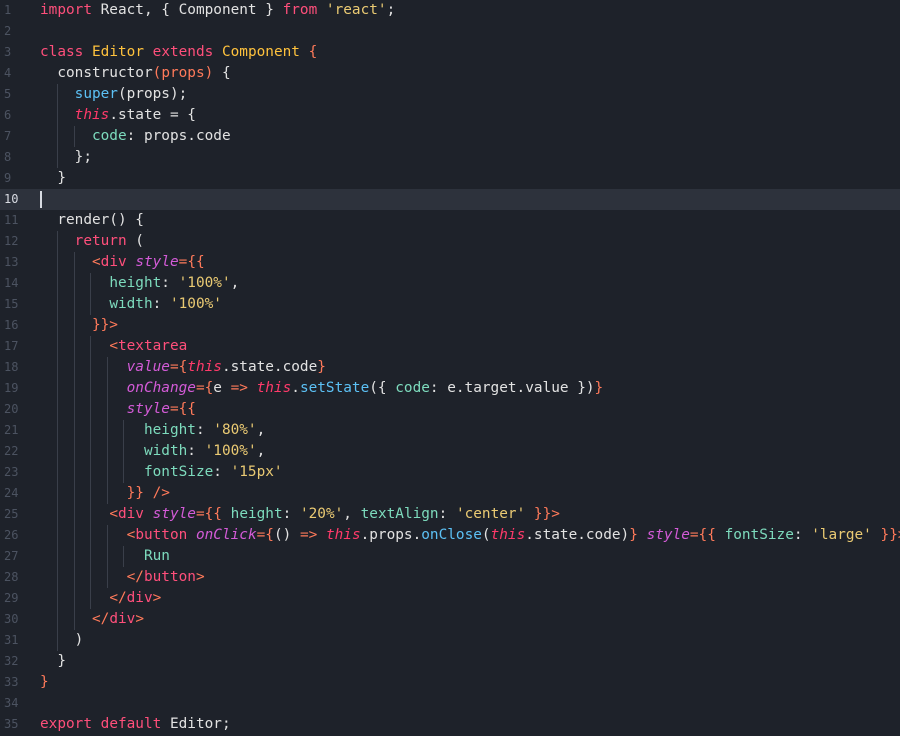 This screenshot has width=900, height=736. Describe the element at coordinates (450, 724) in the screenshot. I see `code-line: 35 export default Editor;` at that location.